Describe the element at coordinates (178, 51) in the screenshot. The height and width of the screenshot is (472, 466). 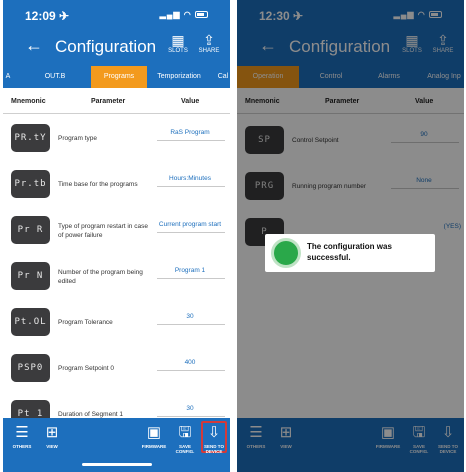
I see `slots-label: SLOTS` at that location.